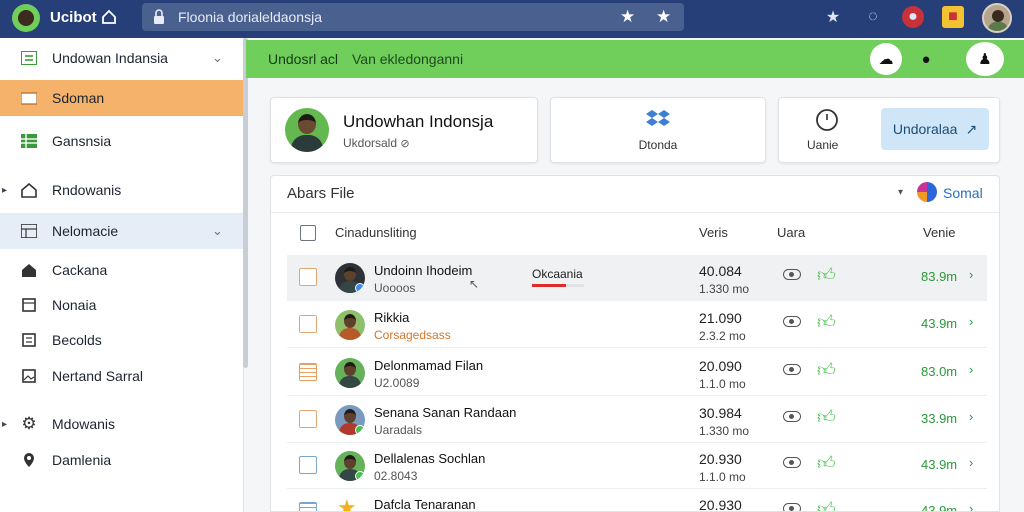 This screenshot has width=1024, height=512. Describe the element at coordinates (26, 18) in the screenshot. I see `app-logo` at that location.